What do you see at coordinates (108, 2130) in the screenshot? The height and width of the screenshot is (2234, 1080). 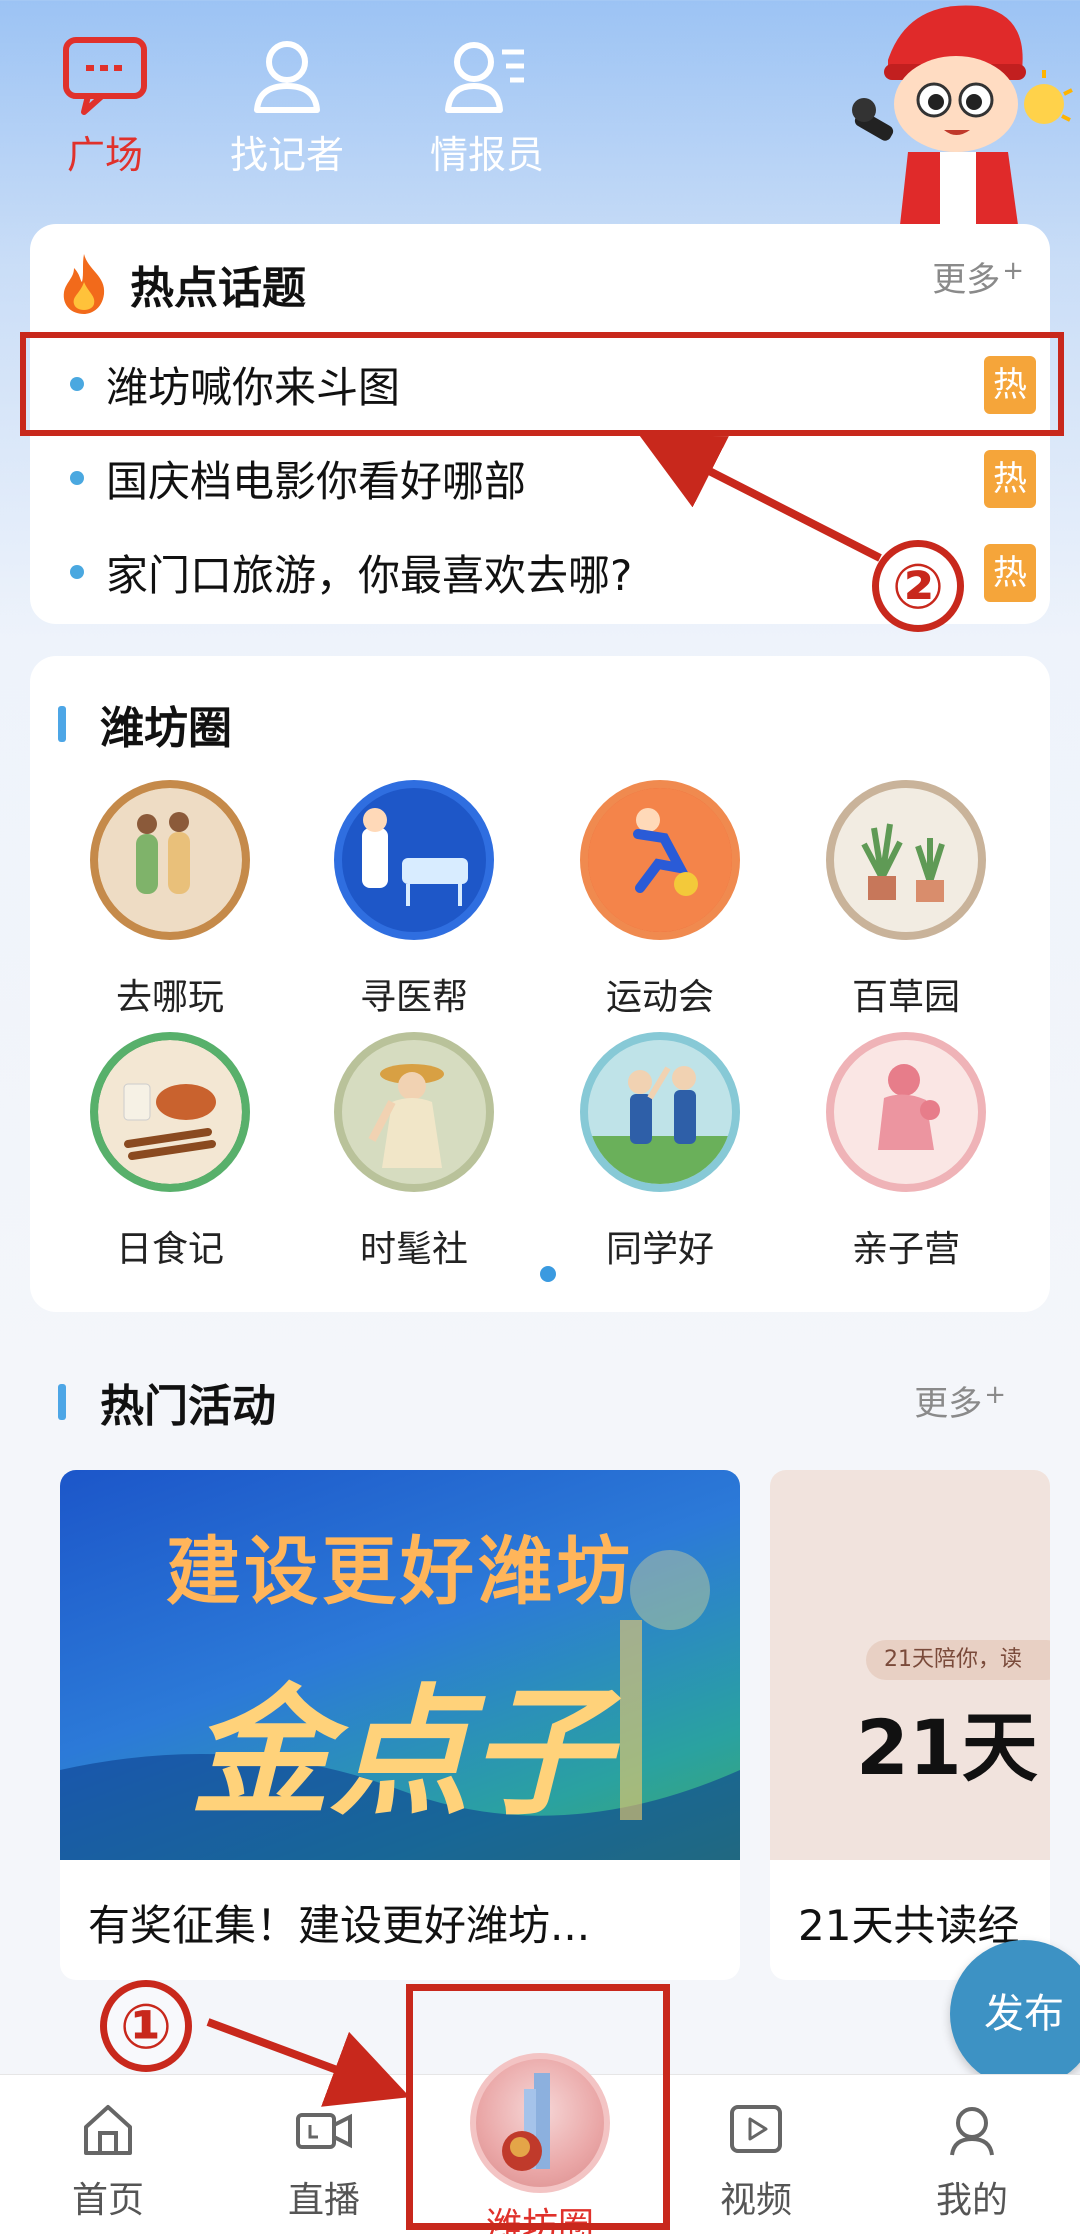 I see `home-icon` at bounding box center [108, 2130].